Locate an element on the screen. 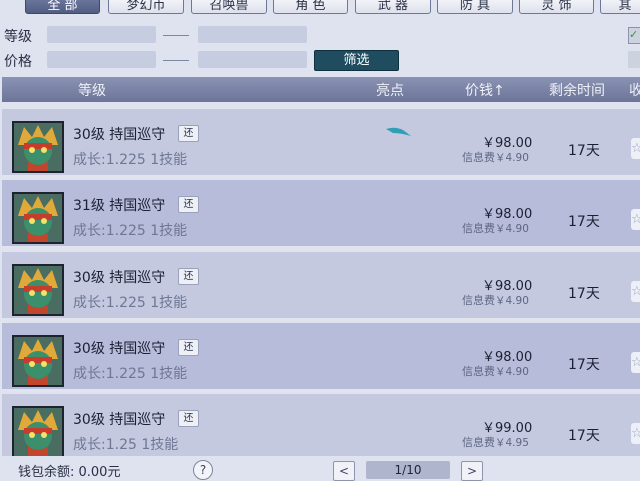  pet-name: 31级 持国巡守 is located at coordinates (119, 206).